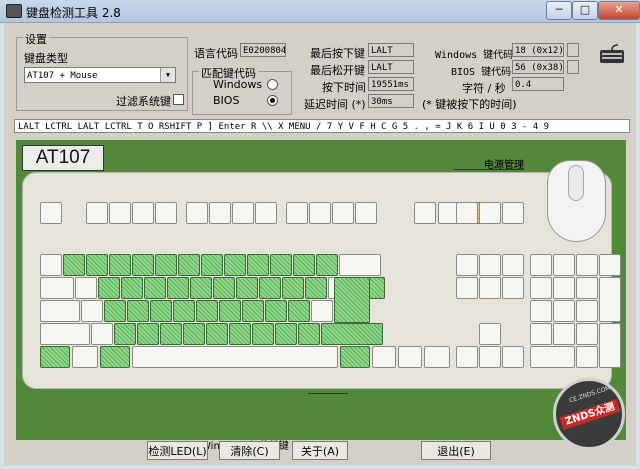  What do you see at coordinates (235, 357) in the screenshot?
I see `key-space` at bounding box center [235, 357].